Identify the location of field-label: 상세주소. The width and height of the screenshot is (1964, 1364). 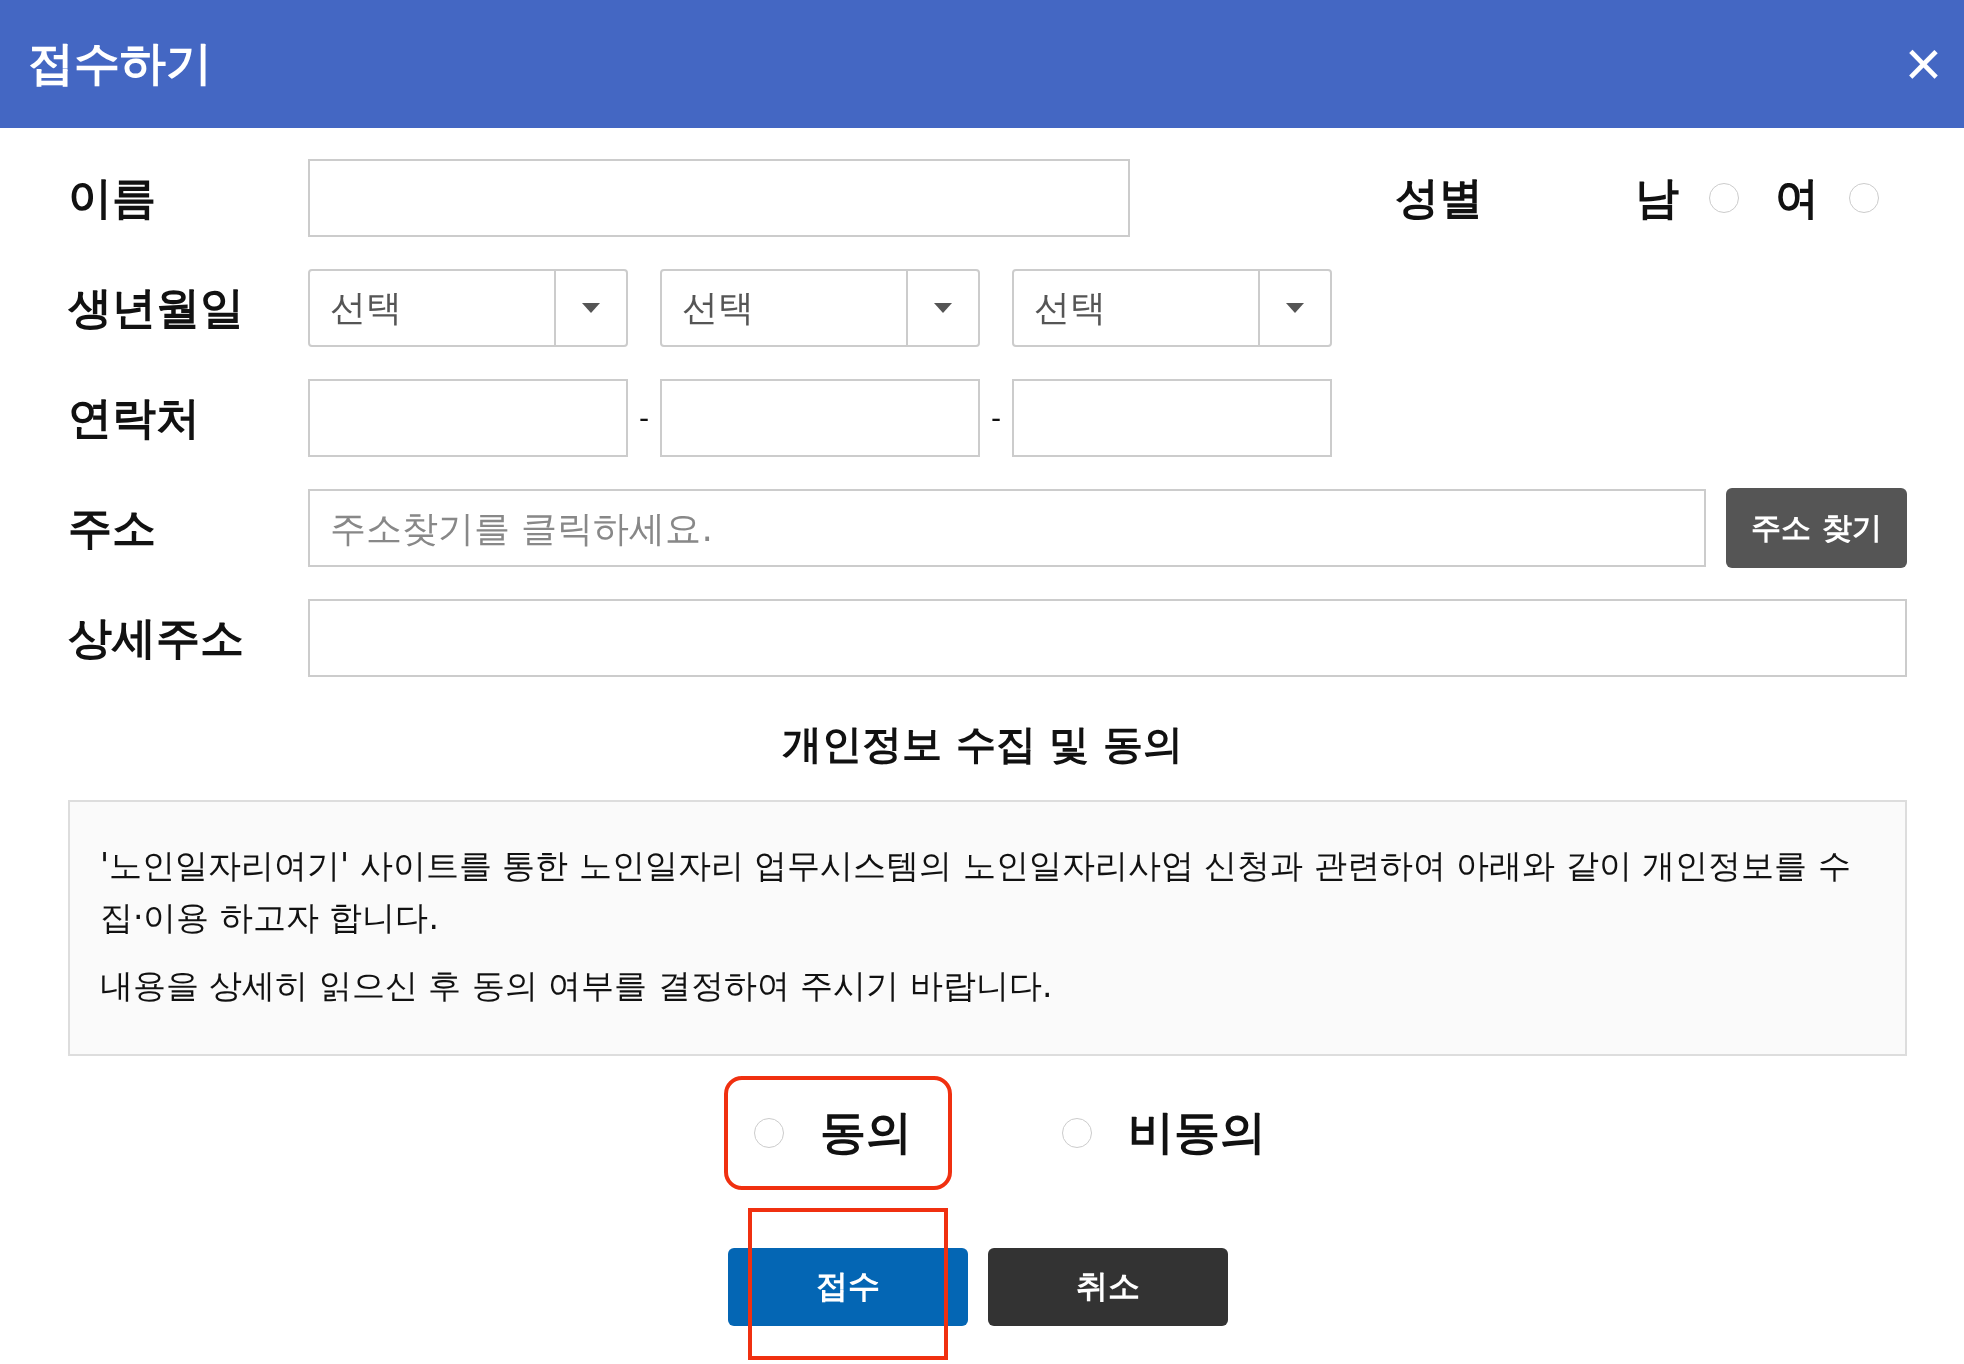
(156, 637).